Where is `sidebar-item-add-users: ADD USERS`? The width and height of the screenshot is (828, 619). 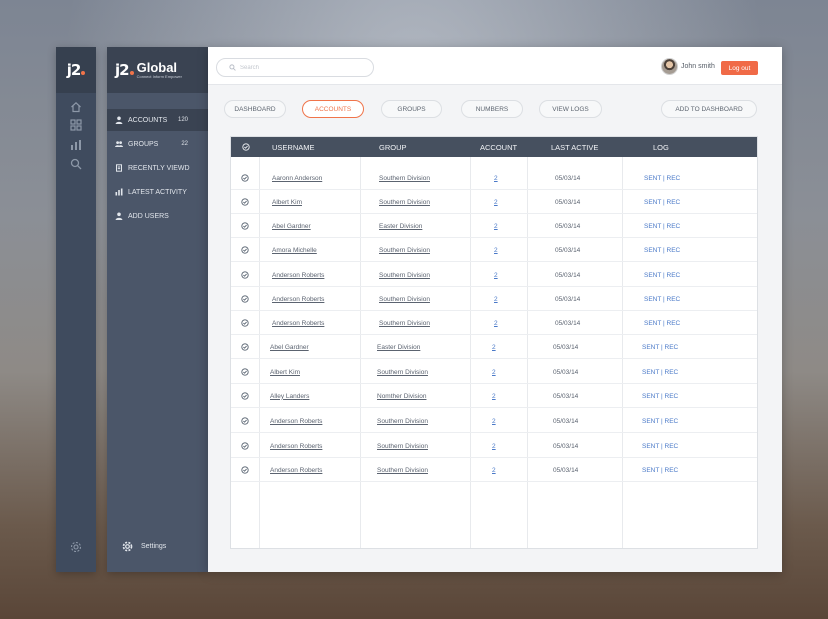
sidebar-item-add-users: ADD USERS is located at coordinates (157, 216).